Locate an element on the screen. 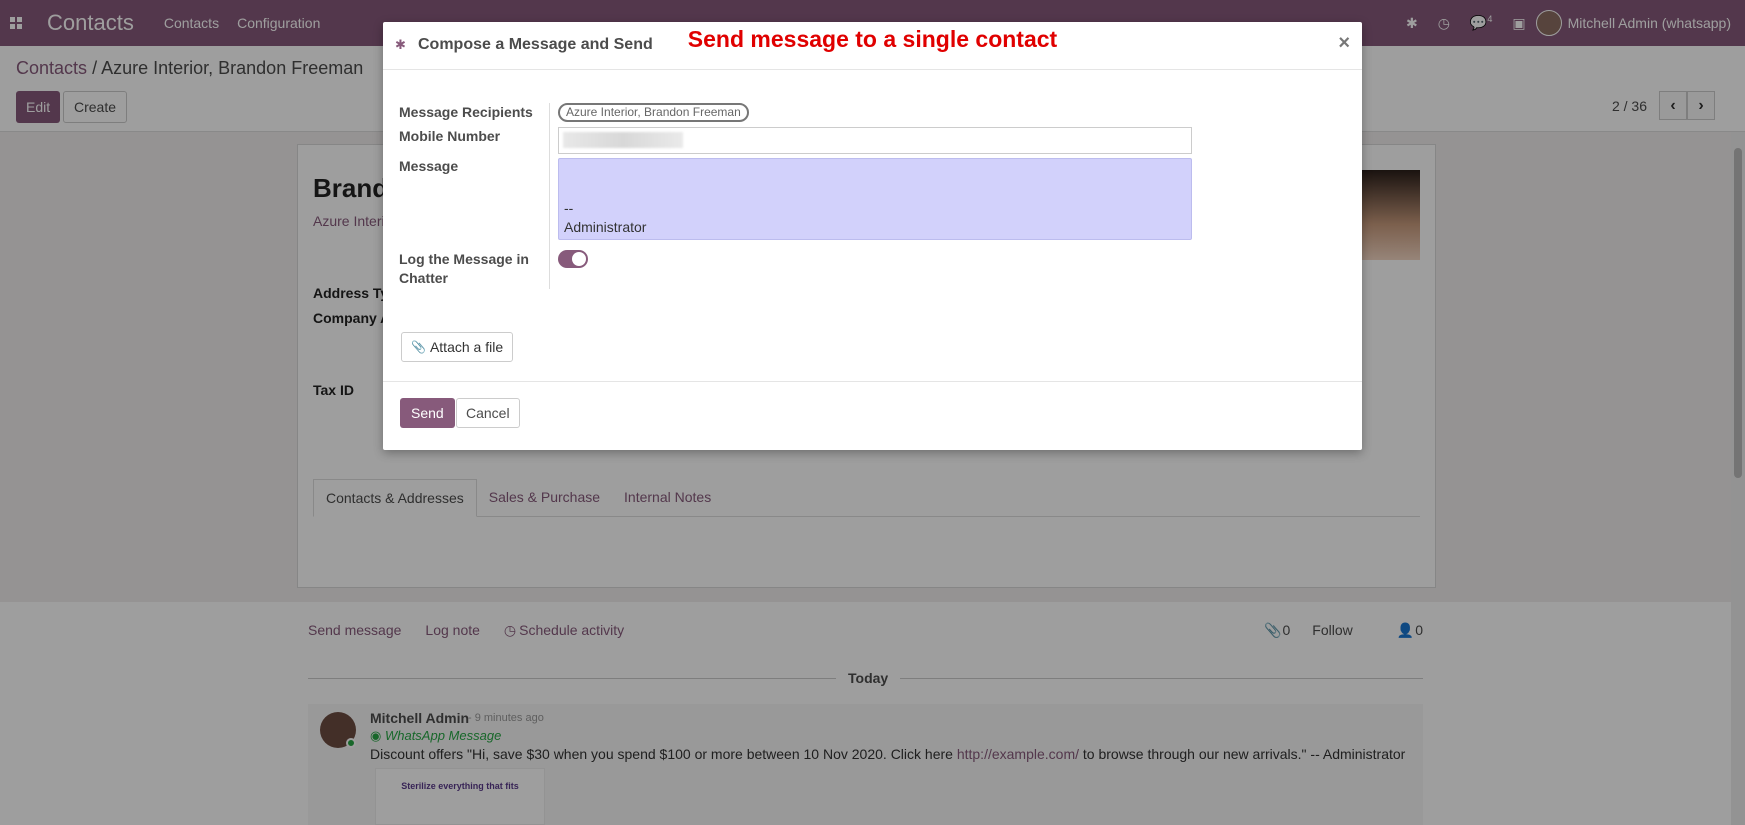 The width and height of the screenshot is (1745, 825). dialog-footer: Send Cancel is located at coordinates (872, 415).